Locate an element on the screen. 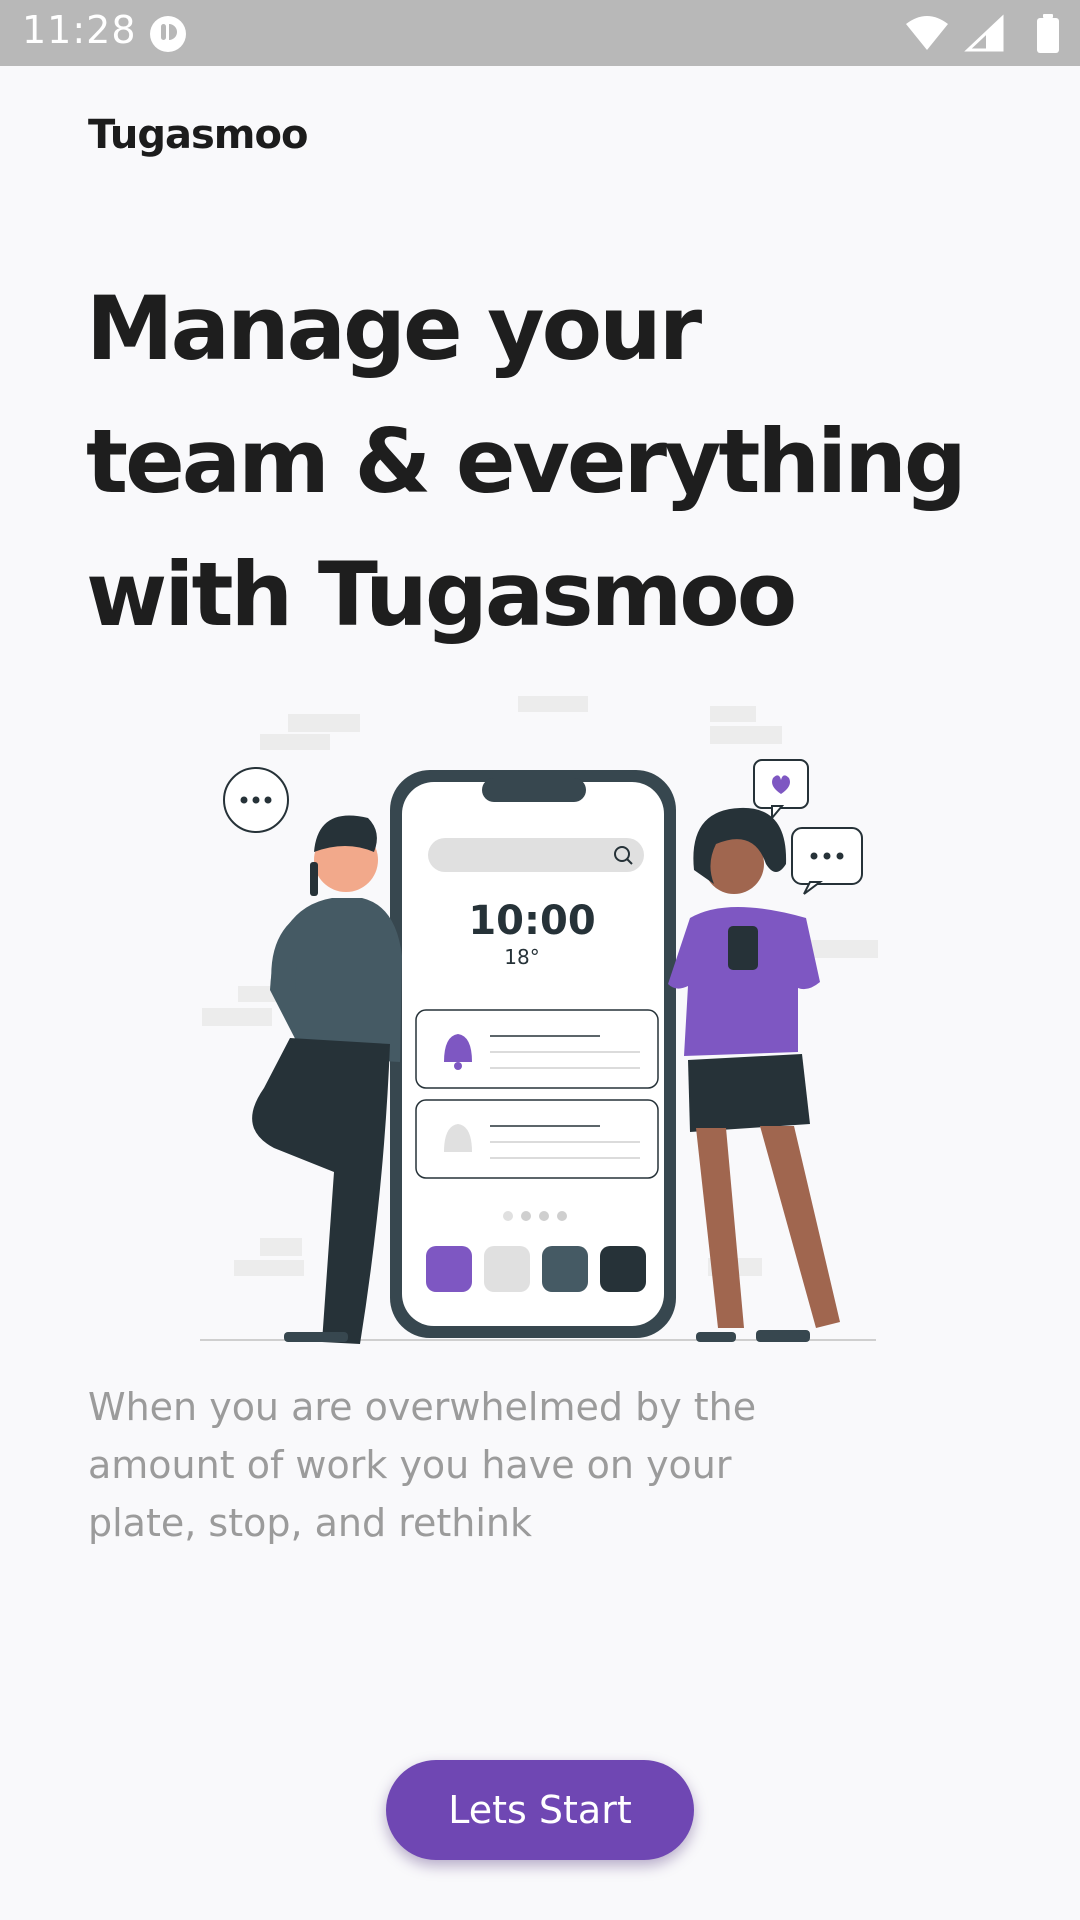 Image resolution: width=1080 pixels, height=1920 pixels. lets-start-button: Lets Start is located at coordinates (540, 1810).